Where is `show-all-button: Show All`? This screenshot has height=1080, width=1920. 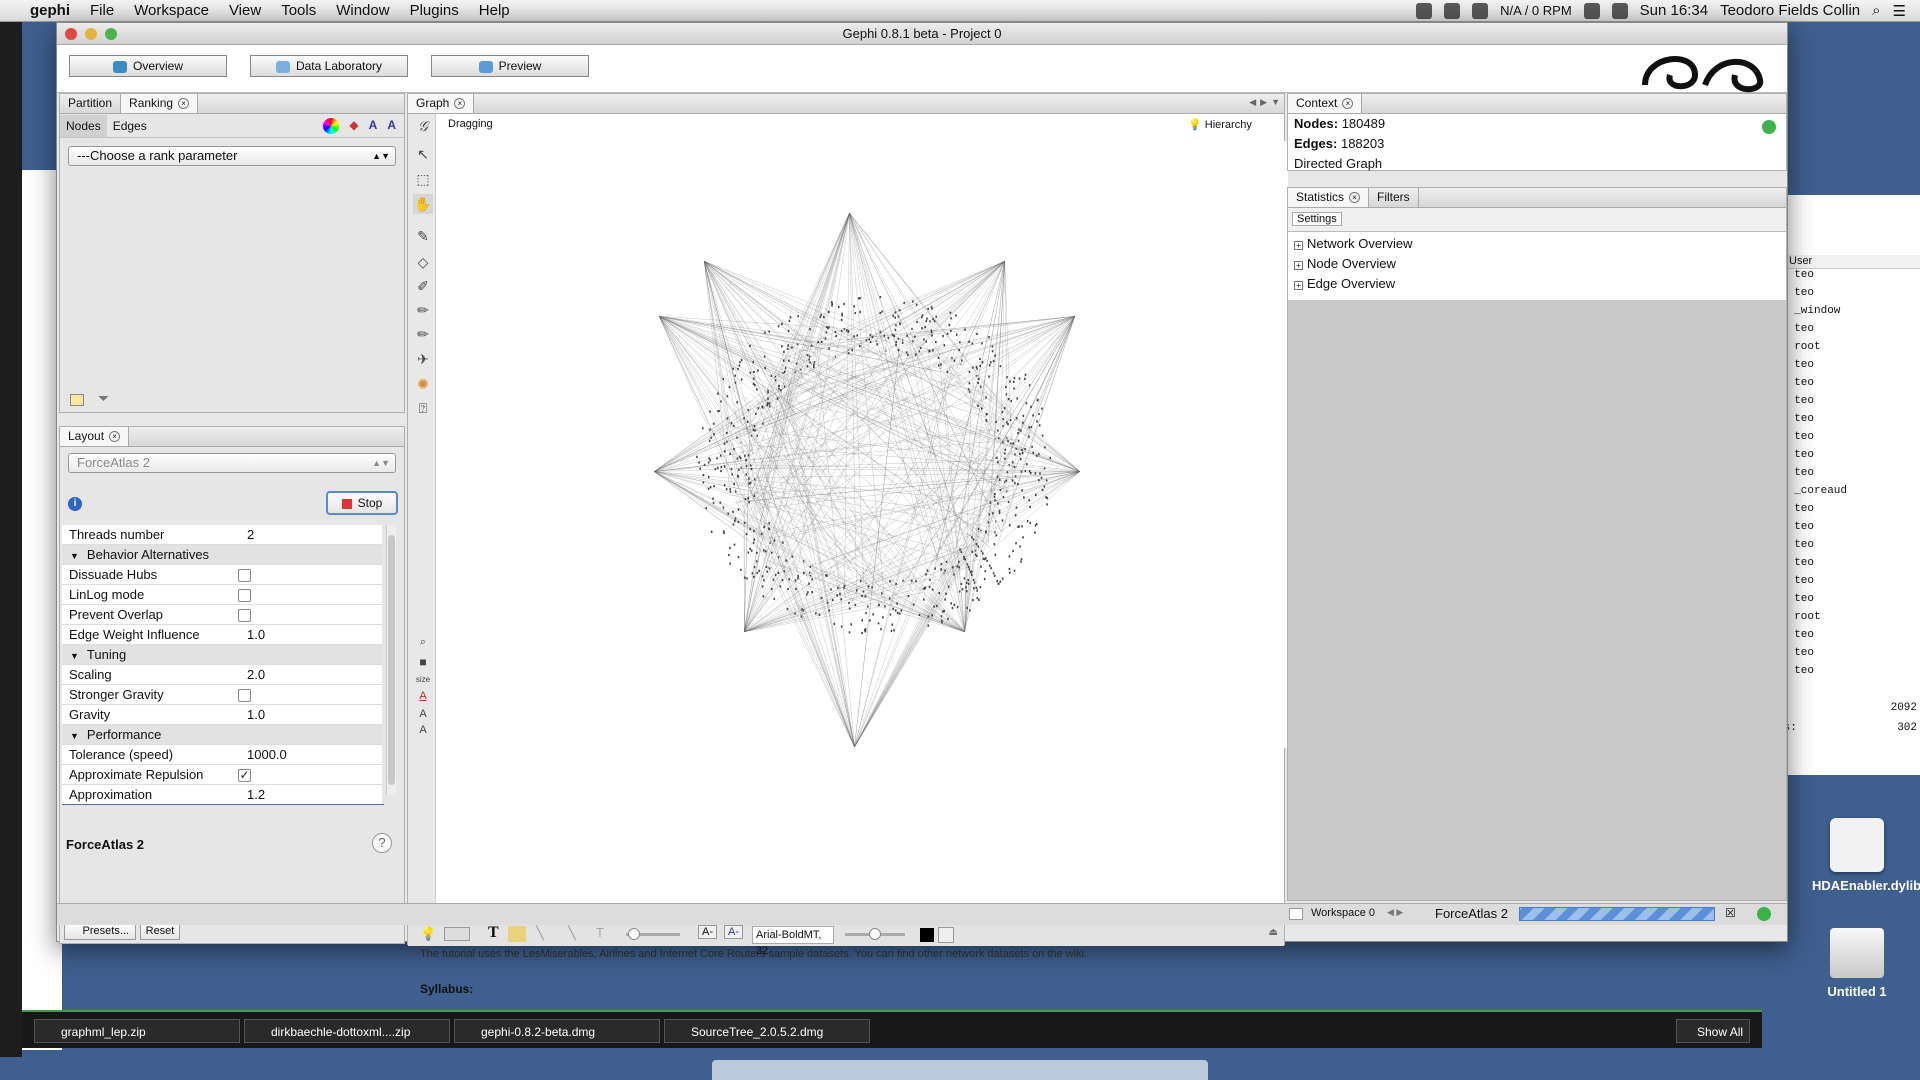
show-all-button: Show All is located at coordinates (1713, 1031).